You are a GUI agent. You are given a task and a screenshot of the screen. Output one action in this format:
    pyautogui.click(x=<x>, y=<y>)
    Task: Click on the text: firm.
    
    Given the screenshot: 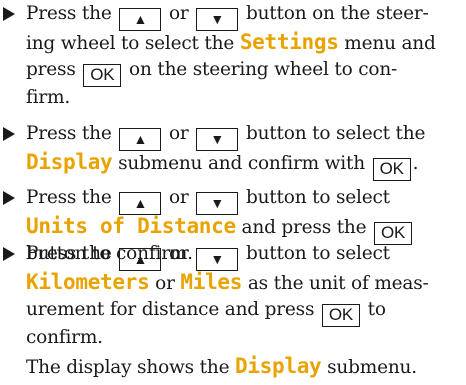 What is the action you would take?
    pyautogui.click(x=48, y=97)
    